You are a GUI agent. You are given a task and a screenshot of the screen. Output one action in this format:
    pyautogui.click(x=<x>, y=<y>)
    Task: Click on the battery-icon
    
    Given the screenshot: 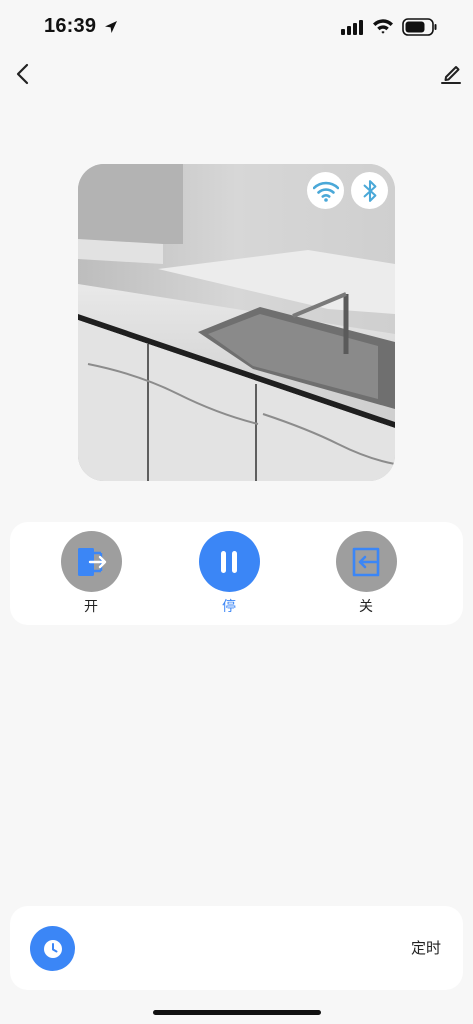 What is the action you would take?
    pyautogui.click(x=419, y=27)
    